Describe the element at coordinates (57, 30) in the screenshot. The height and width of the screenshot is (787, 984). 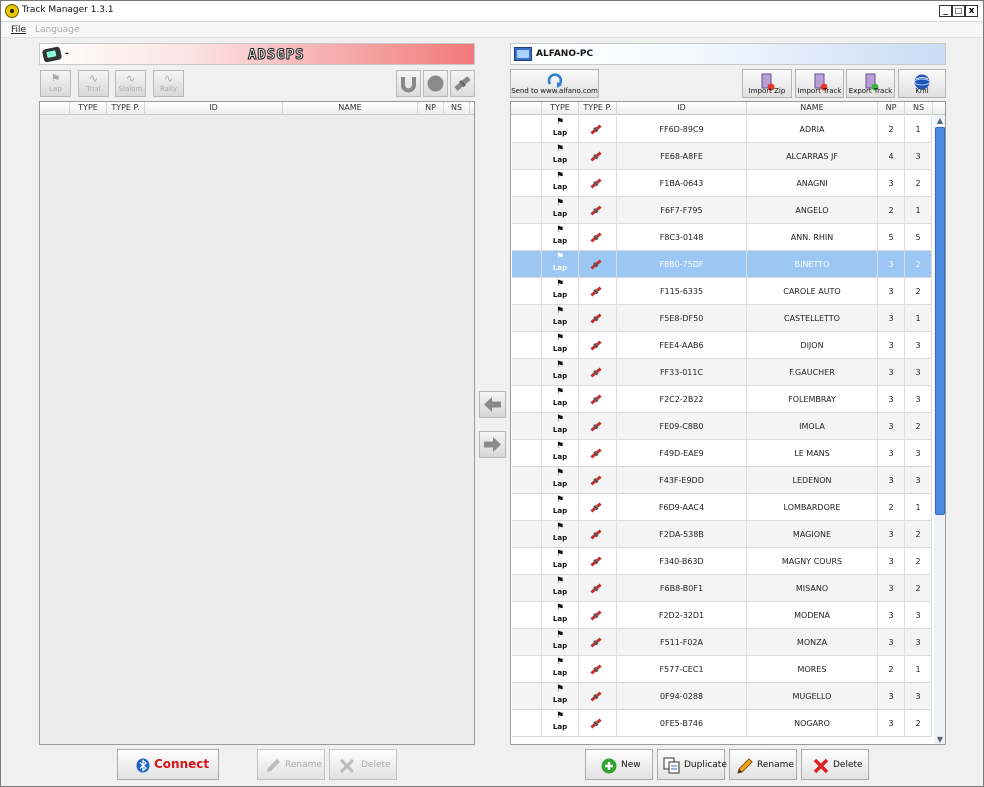
I see `menu-language: Language` at that location.